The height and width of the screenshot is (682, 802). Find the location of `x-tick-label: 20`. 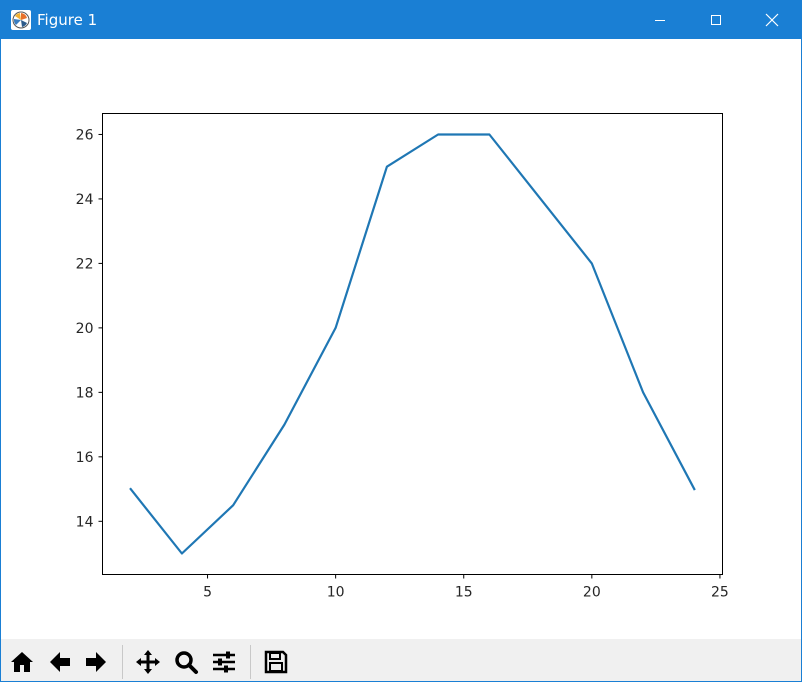

x-tick-label: 20 is located at coordinates (592, 593).